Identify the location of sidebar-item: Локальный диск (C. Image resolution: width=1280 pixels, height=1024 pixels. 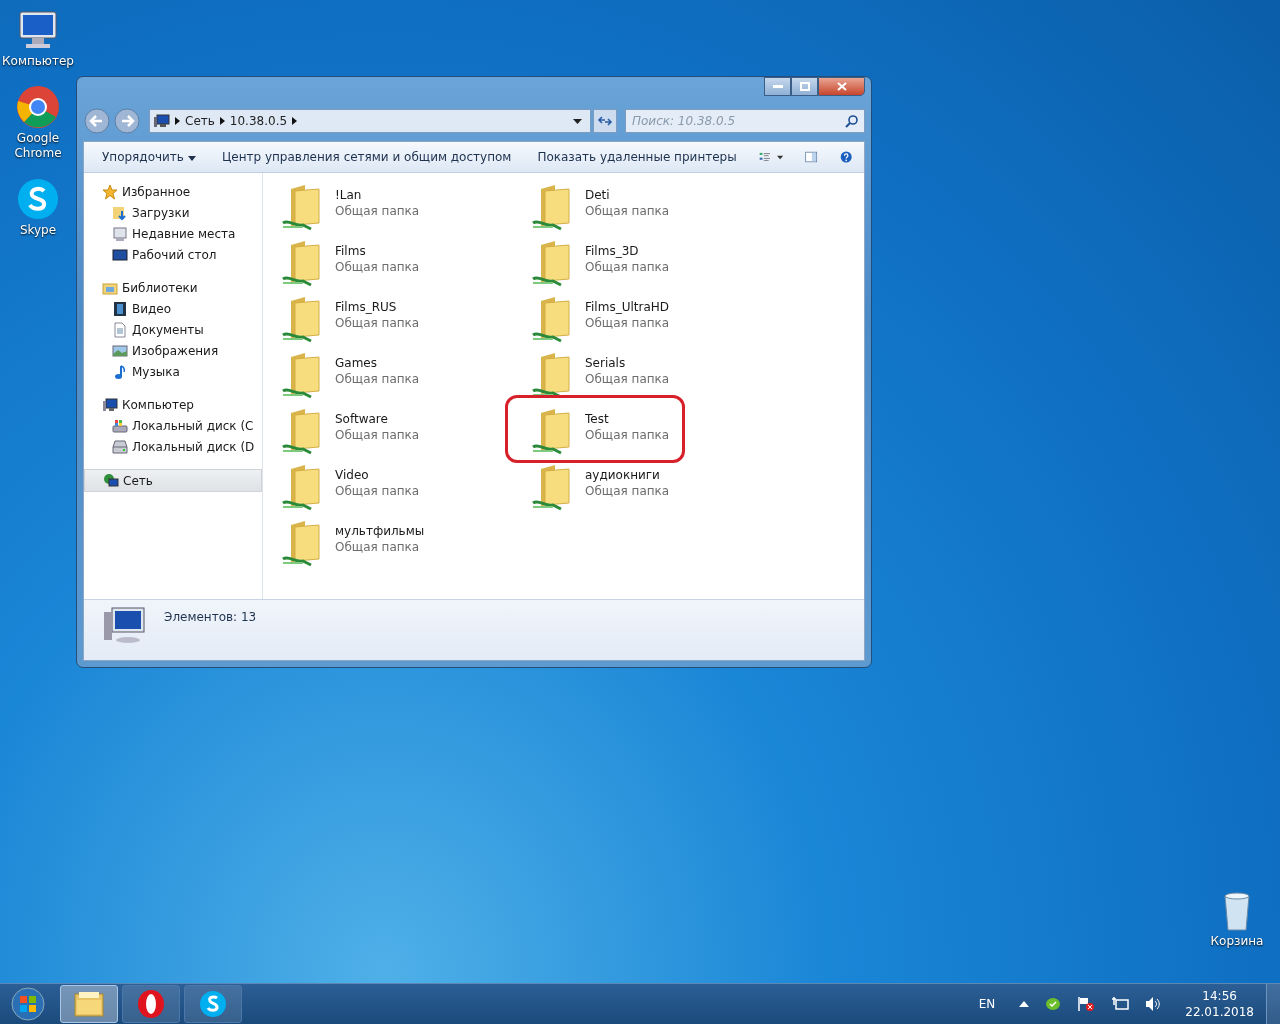
(173, 425).